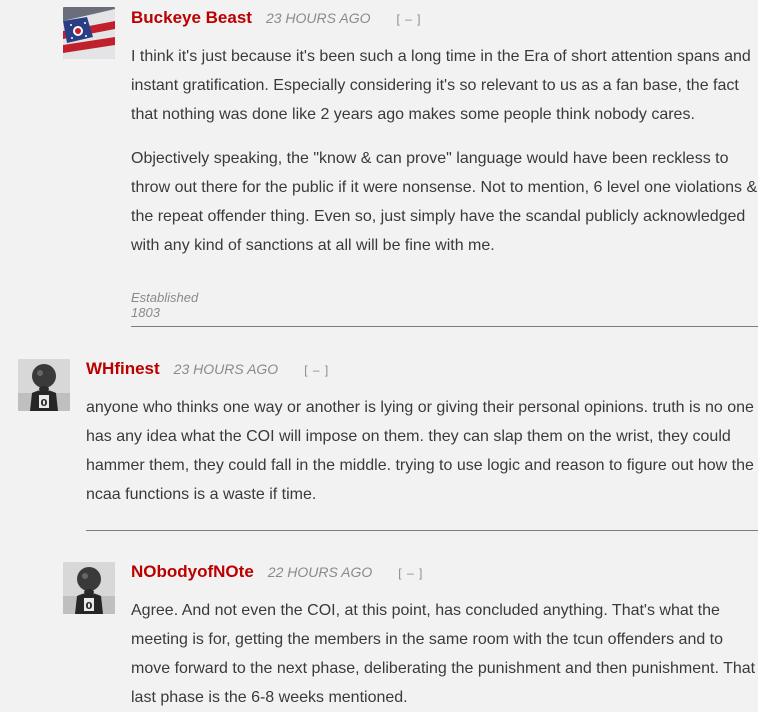 Image resolution: width=758 pixels, height=712 pixels. I want to click on comment-author-link: WHfinest, so click(123, 369).